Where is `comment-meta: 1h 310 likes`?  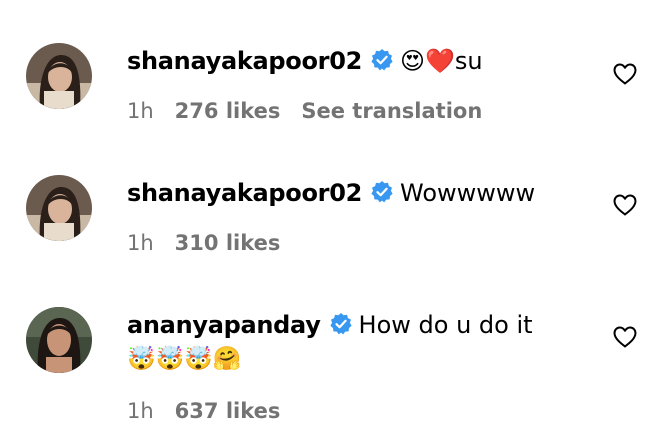 comment-meta: 1h 310 likes is located at coordinates (214, 243).